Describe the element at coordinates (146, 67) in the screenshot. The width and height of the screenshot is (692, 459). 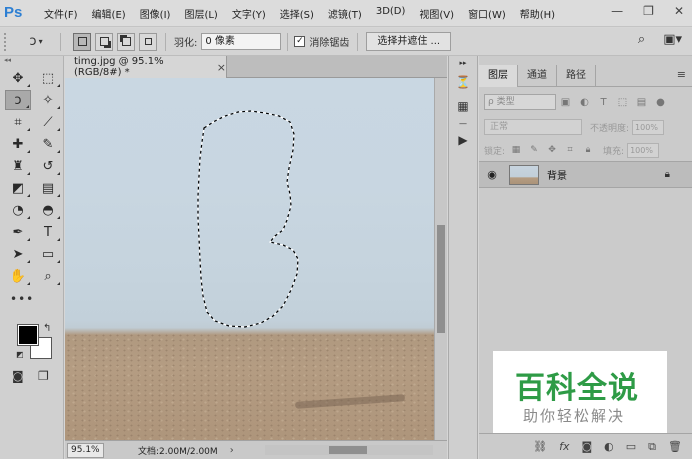
I see `document-tab: timg.jpg @ 95.1%(RGB/8#) * ×` at that location.